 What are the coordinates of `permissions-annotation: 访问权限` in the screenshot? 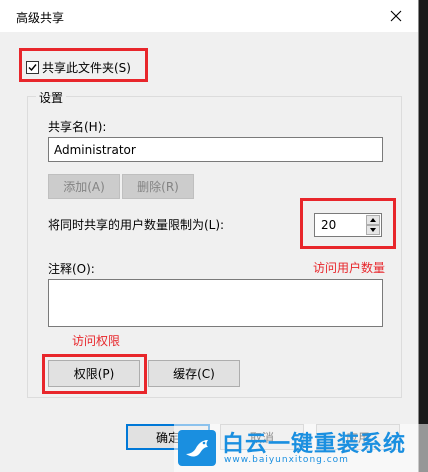 It's located at (96, 341).